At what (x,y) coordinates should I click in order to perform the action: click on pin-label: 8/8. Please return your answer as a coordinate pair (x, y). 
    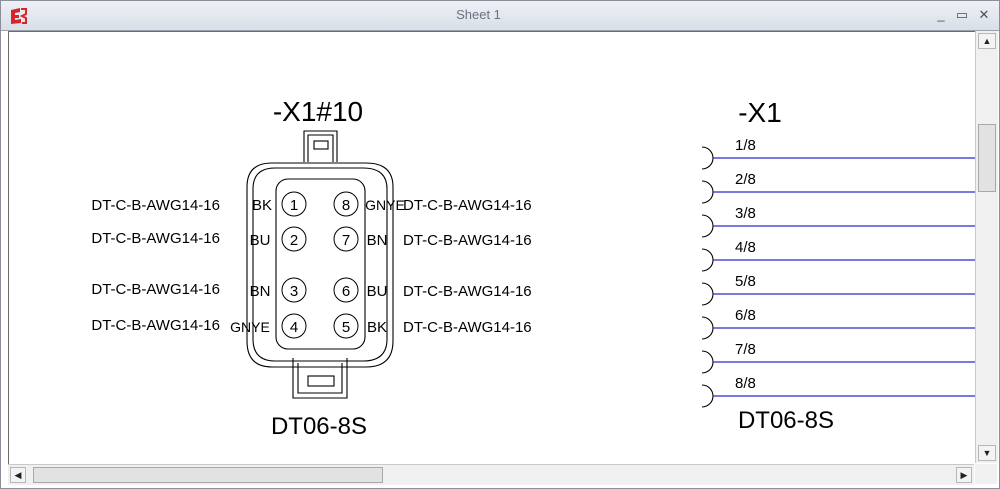
    Looking at the image, I should click on (745, 383).